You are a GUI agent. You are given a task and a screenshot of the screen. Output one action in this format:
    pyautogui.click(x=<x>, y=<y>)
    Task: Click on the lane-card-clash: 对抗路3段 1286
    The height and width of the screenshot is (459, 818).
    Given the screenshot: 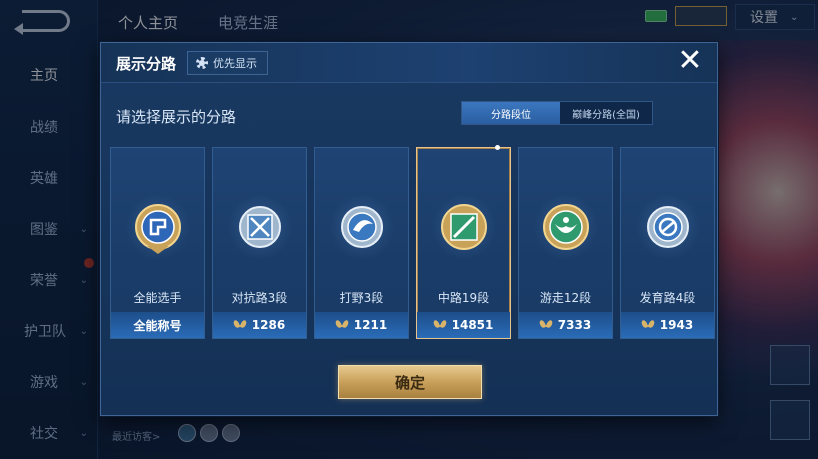 What is the action you would take?
    pyautogui.click(x=259, y=243)
    